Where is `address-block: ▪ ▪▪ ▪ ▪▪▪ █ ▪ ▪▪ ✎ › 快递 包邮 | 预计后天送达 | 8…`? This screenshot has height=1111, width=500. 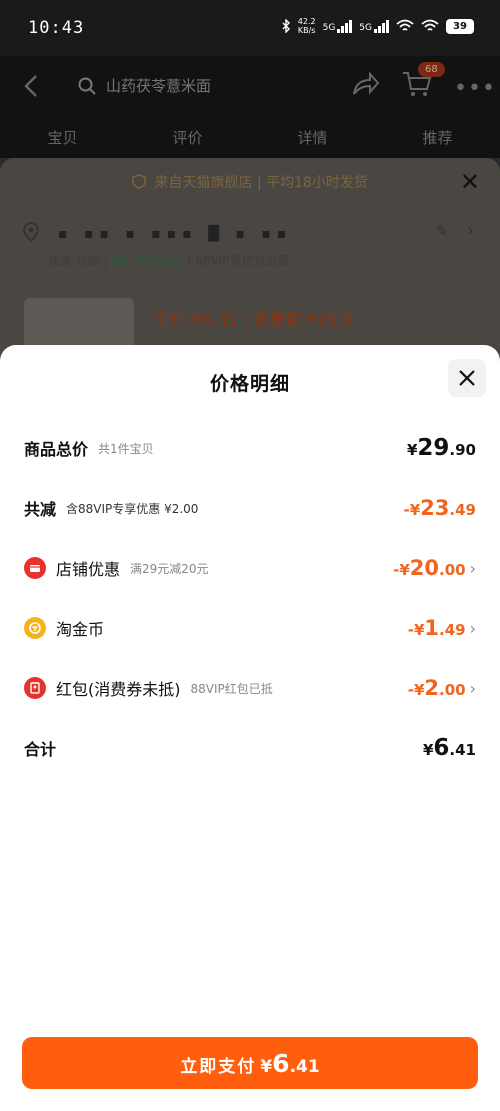
address-block: ▪ ▪▪ ▪ ▪▪▪ █ ▪ ▪▪ ✎ › 快递 包邮 | 预计后天送达 | 8… is located at coordinates (250, 250).